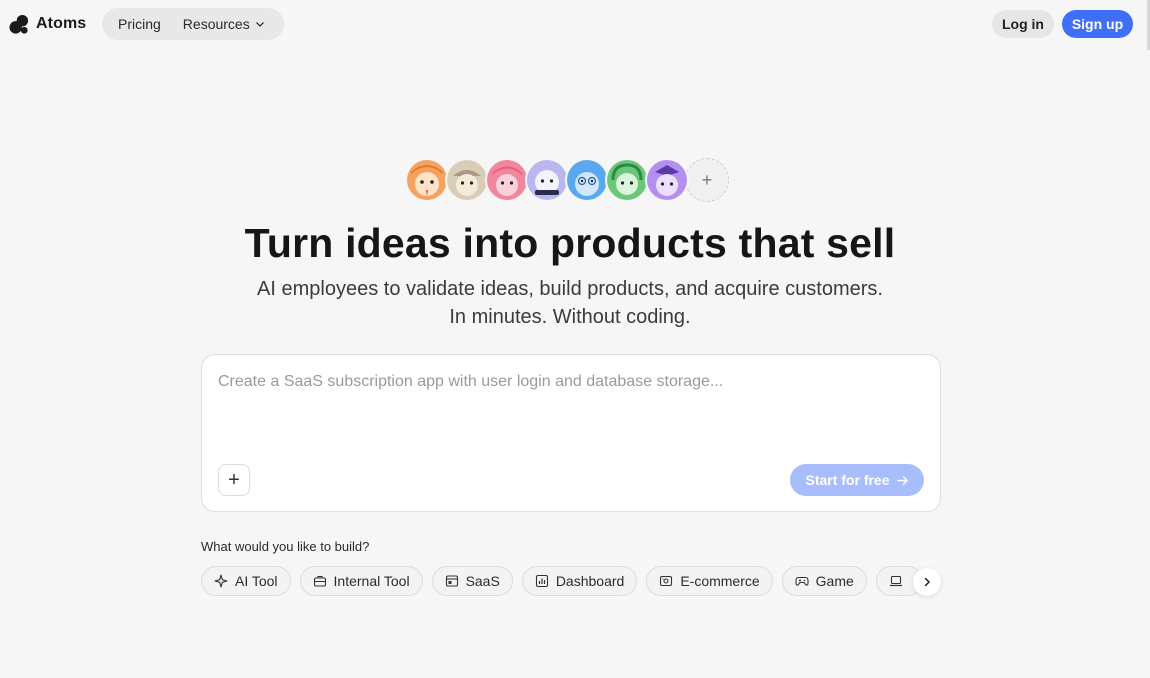 The width and height of the screenshot is (1150, 678). What do you see at coordinates (720, 581) in the screenshot?
I see `chip-label: E-commerce` at bounding box center [720, 581].